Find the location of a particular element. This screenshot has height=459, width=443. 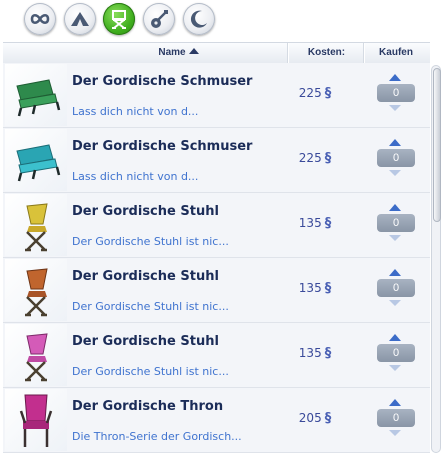

camping-tent-icon is located at coordinates (80, 19).